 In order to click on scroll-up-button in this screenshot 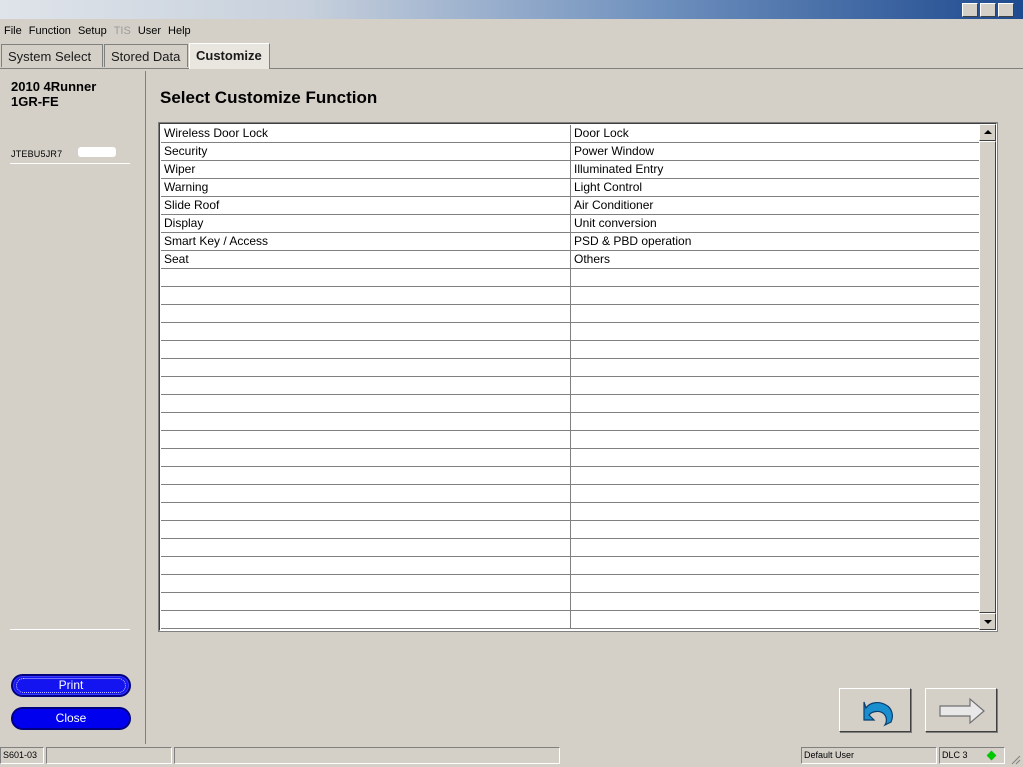, I will do `click(987, 132)`.